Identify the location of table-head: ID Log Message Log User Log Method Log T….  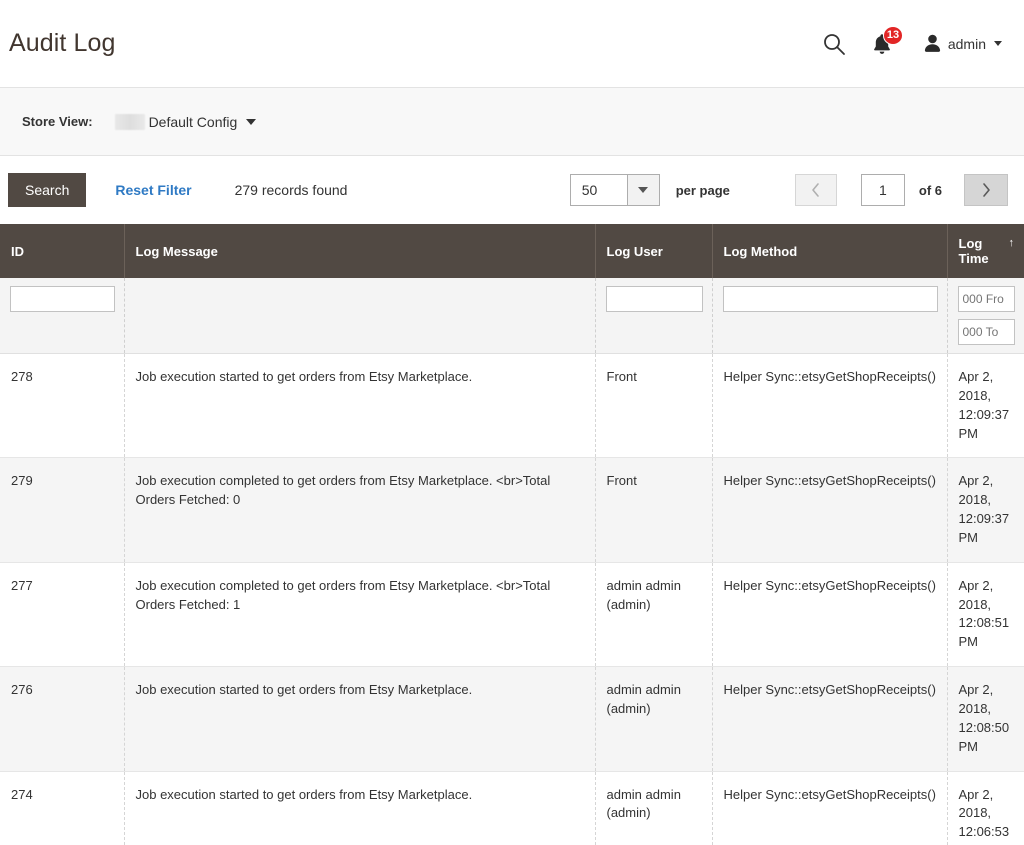
(512, 251).